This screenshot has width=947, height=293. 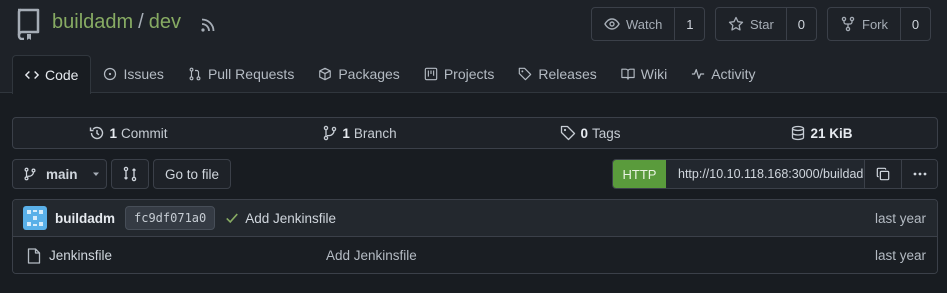 I want to click on database-icon, so click(x=798, y=133).